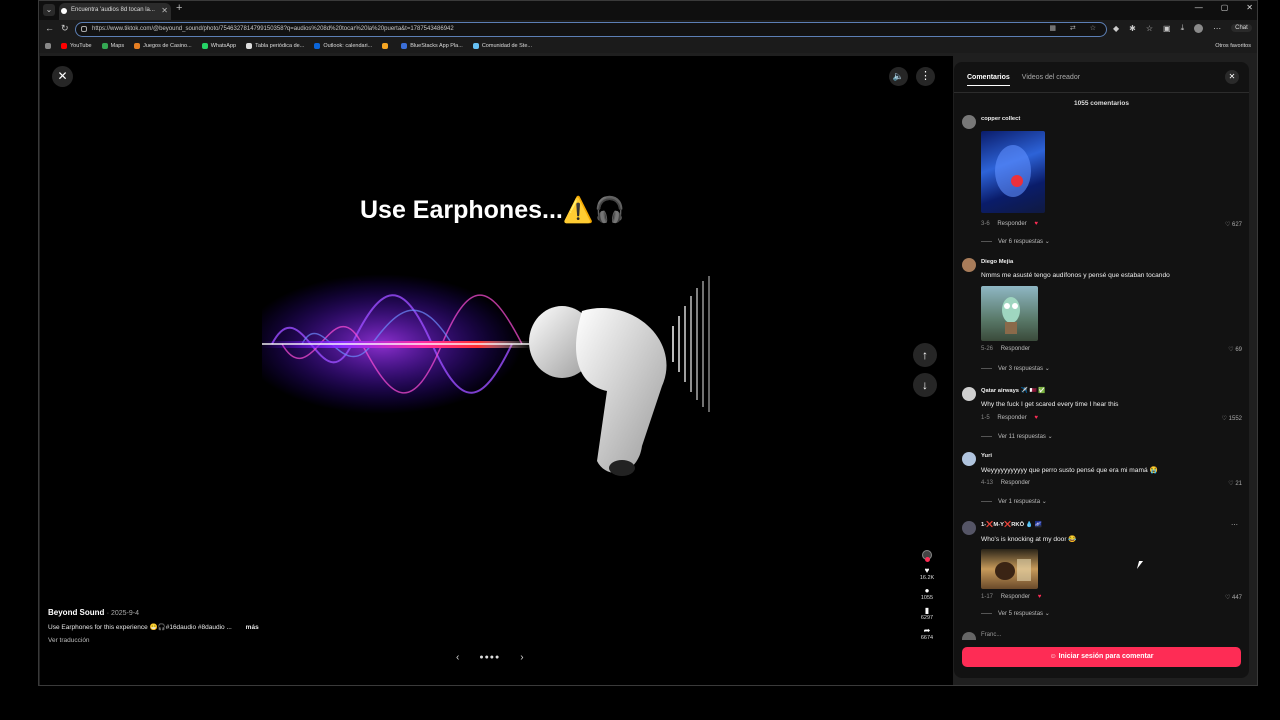 The image size is (1280, 720). What do you see at coordinates (1013, 391) in the screenshot?
I see `comment-username: Qatar airways ✈️ 🇶🇦 ✅` at bounding box center [1013, 391].